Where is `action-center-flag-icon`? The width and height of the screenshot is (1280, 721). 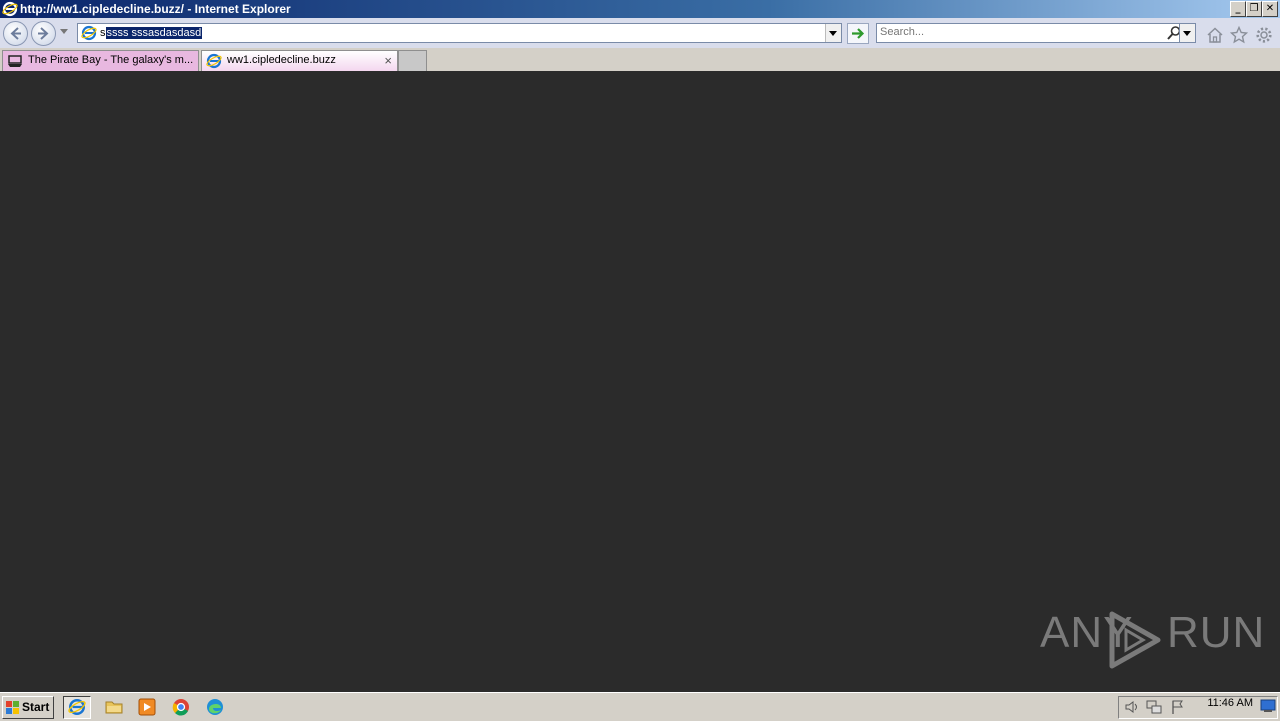
action-center-flag-icon is located at coordinates (1178, 707).